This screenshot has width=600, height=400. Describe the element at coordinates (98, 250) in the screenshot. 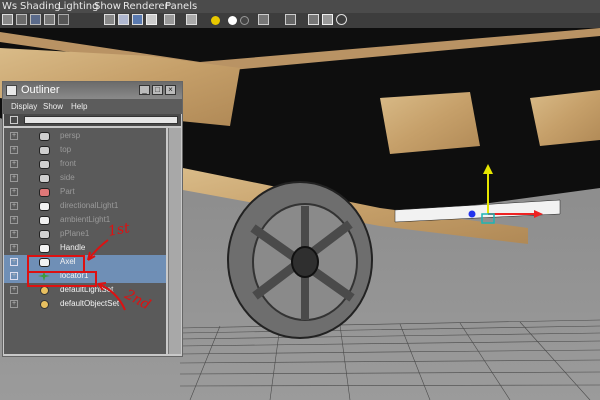

I see `annotation-arrow-first` at that location.